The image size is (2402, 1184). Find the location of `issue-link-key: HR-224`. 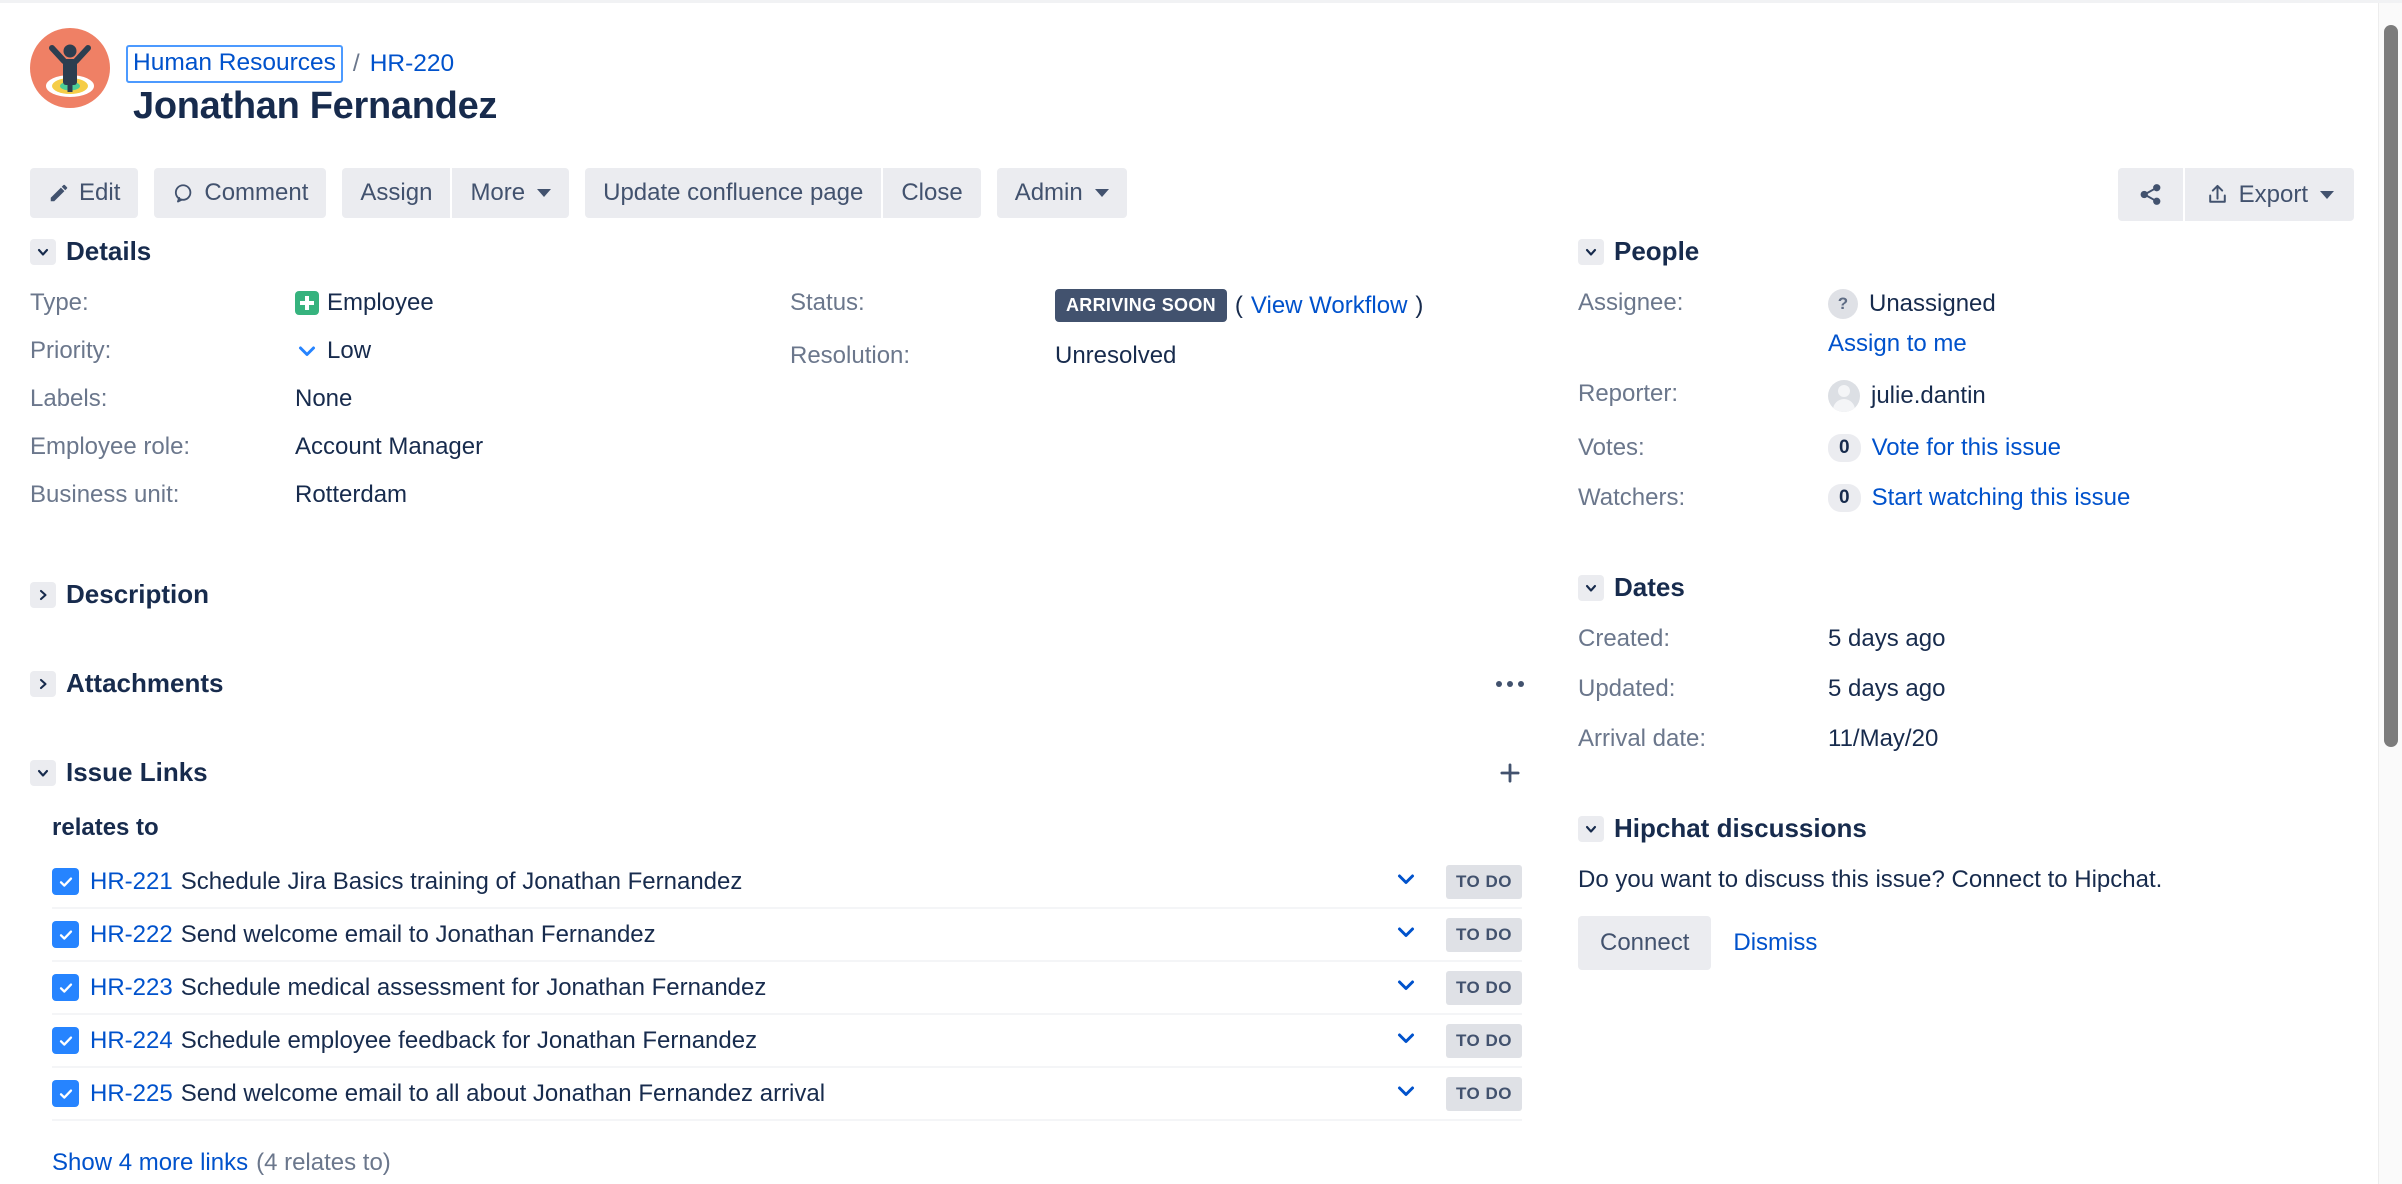

issue-link-key: HR-224 is located at coordinates (131, 1041).